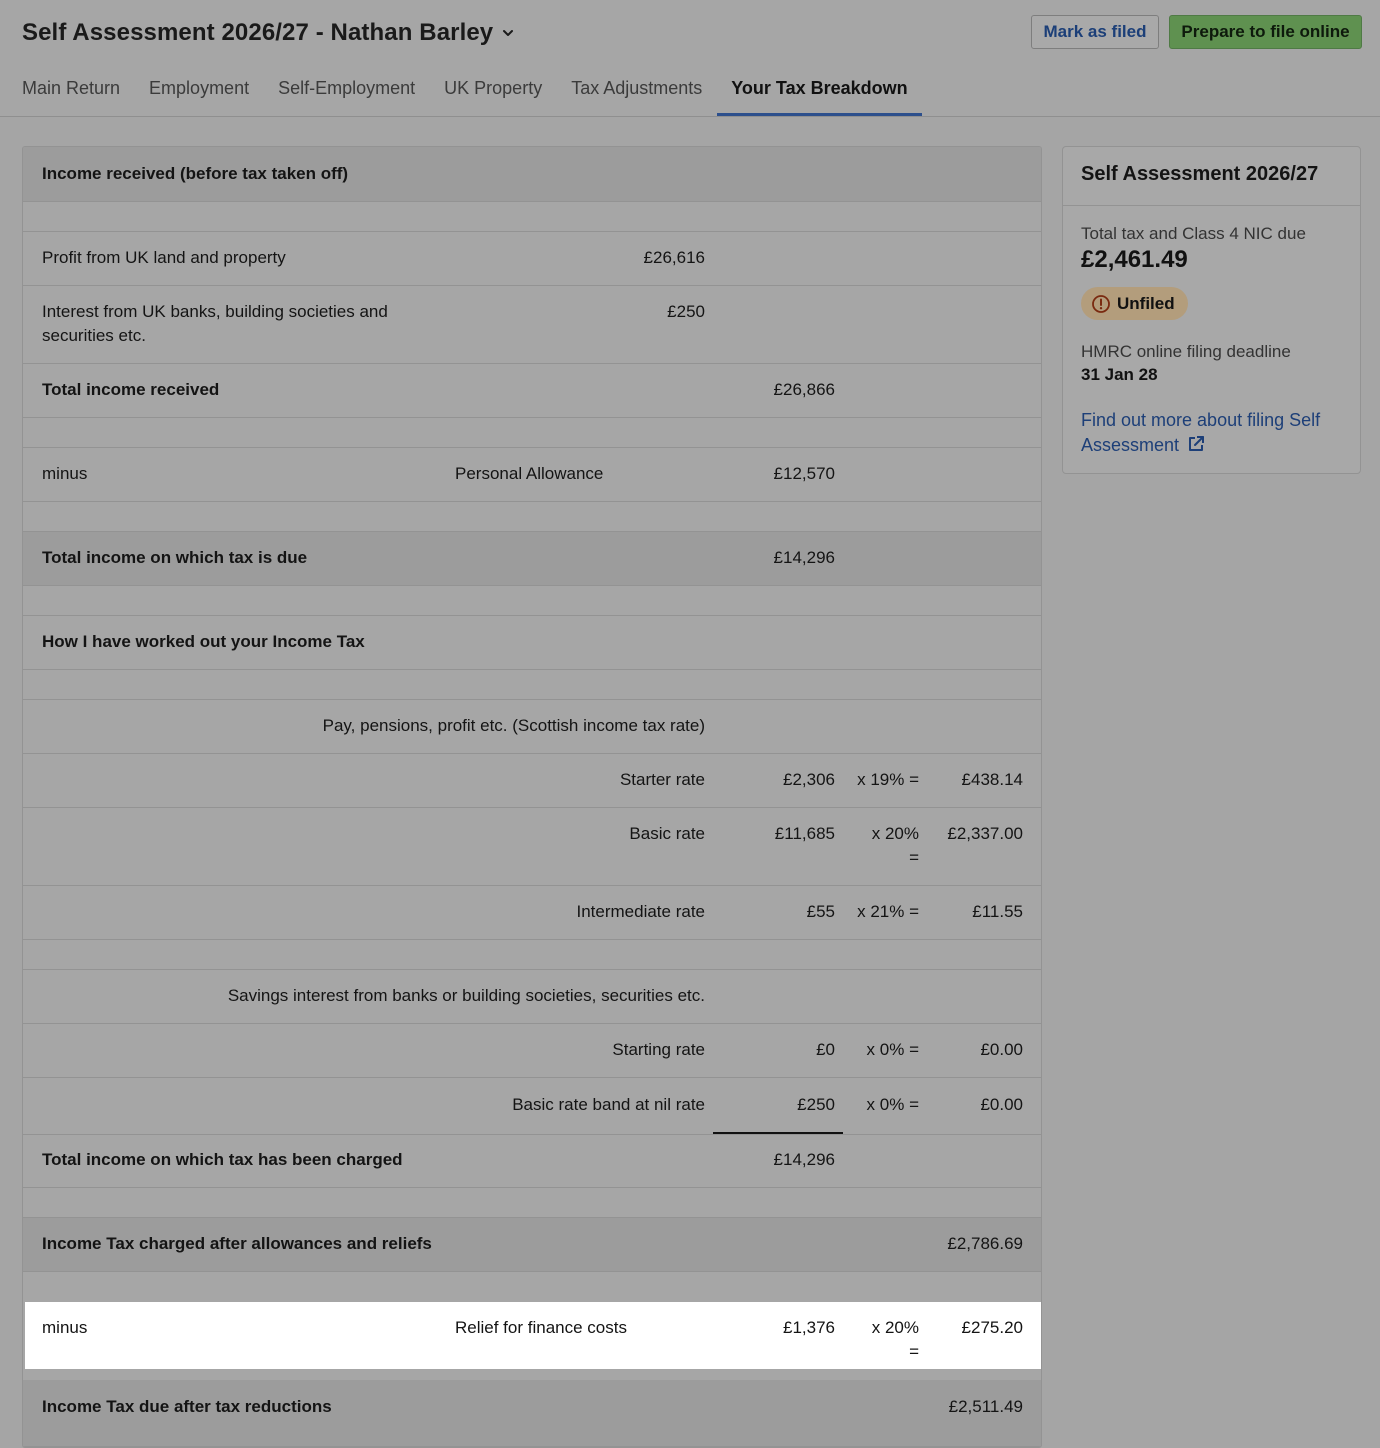 This screenshot has height=1448, width=1380. Describe the element at coordinates (532, 1051) in the screenshot. I see `starting-rate-row: Starting rate £0 x 0% = £0.00` at that location.